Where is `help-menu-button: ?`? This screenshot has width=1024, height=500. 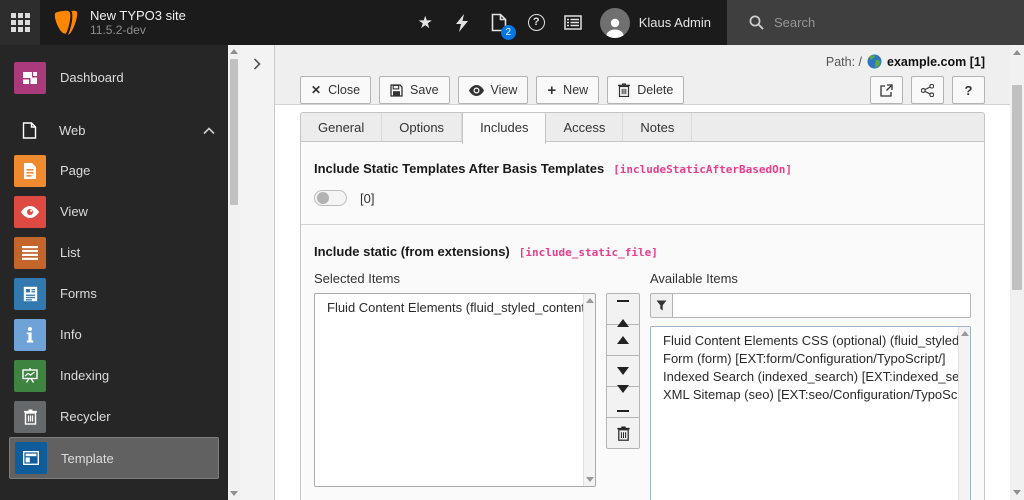
help-menu-button: ? is located at coordinates (536, 22).